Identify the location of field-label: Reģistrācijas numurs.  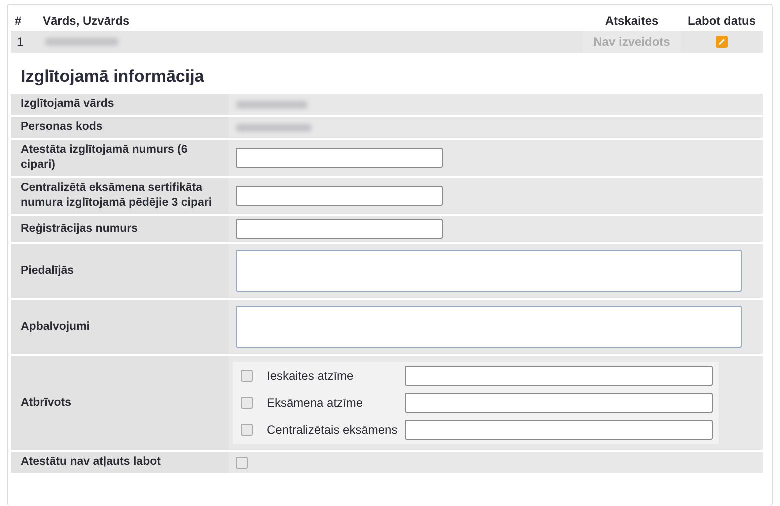
(79, 229).